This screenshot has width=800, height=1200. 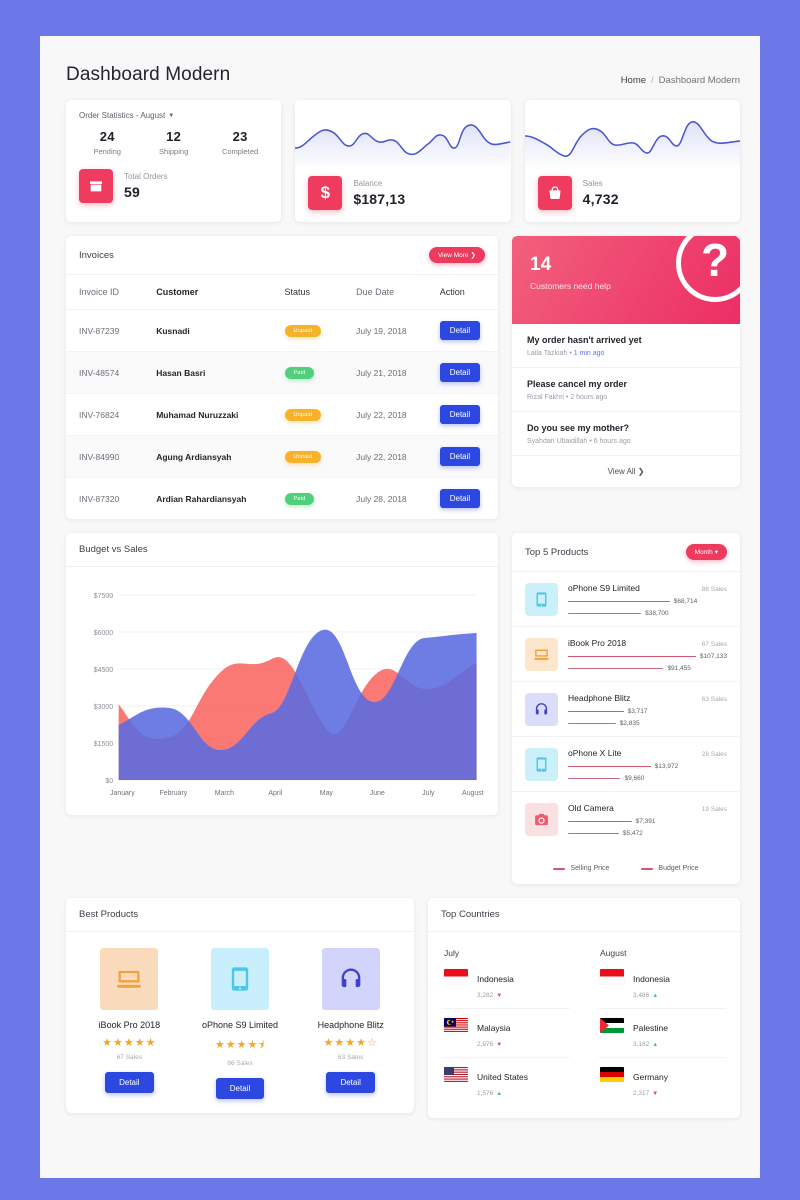 I want to click on cell-customer: Kusnadi, so click(x=220, y=330).